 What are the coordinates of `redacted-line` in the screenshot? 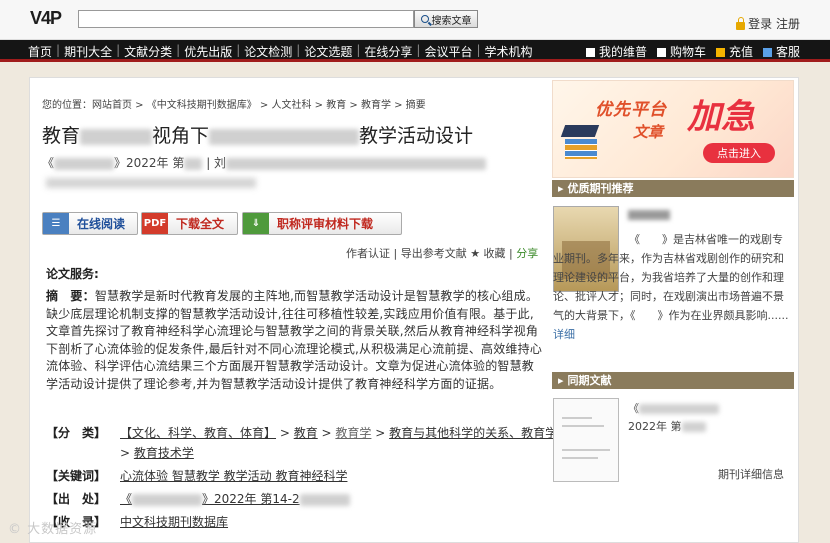 It's located at (151, 183).